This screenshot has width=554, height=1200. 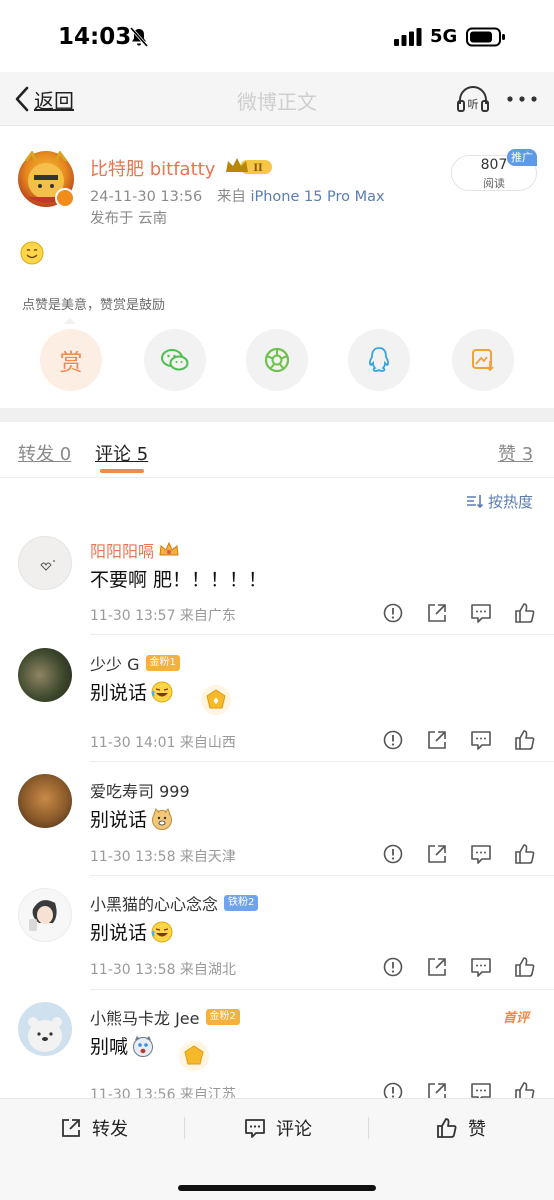 What do you see at coordinates (241, 903) in the screenshot?
I see `fan-badge: 铁粉2` at bounding box center [241, 903].